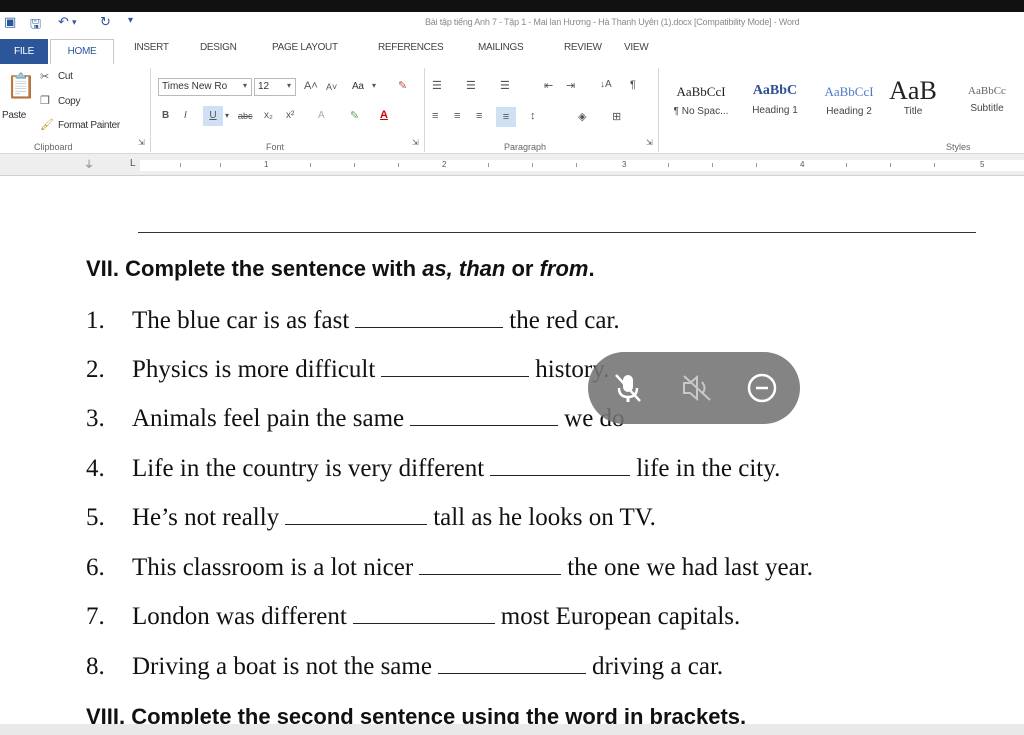 Image resolution: width=1024 pixels, height=735 pixels. What do you see at coordinates (415, 142) in the screenshot?
I see `font-launcher-icon: ⇲` at bounding box center [415, 142].